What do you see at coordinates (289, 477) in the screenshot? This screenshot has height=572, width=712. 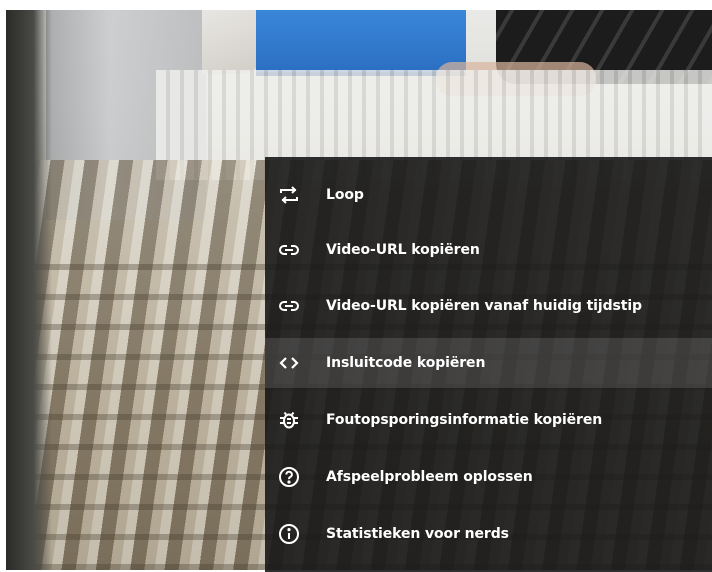 I see `help-circle-icon` at bounding box center [289, 477].